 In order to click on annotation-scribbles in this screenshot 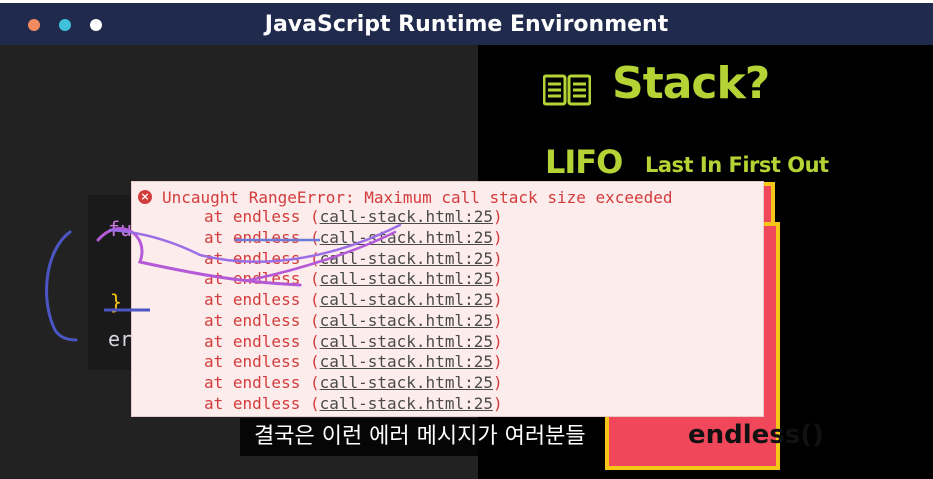, I will do `click(223, 282)`.